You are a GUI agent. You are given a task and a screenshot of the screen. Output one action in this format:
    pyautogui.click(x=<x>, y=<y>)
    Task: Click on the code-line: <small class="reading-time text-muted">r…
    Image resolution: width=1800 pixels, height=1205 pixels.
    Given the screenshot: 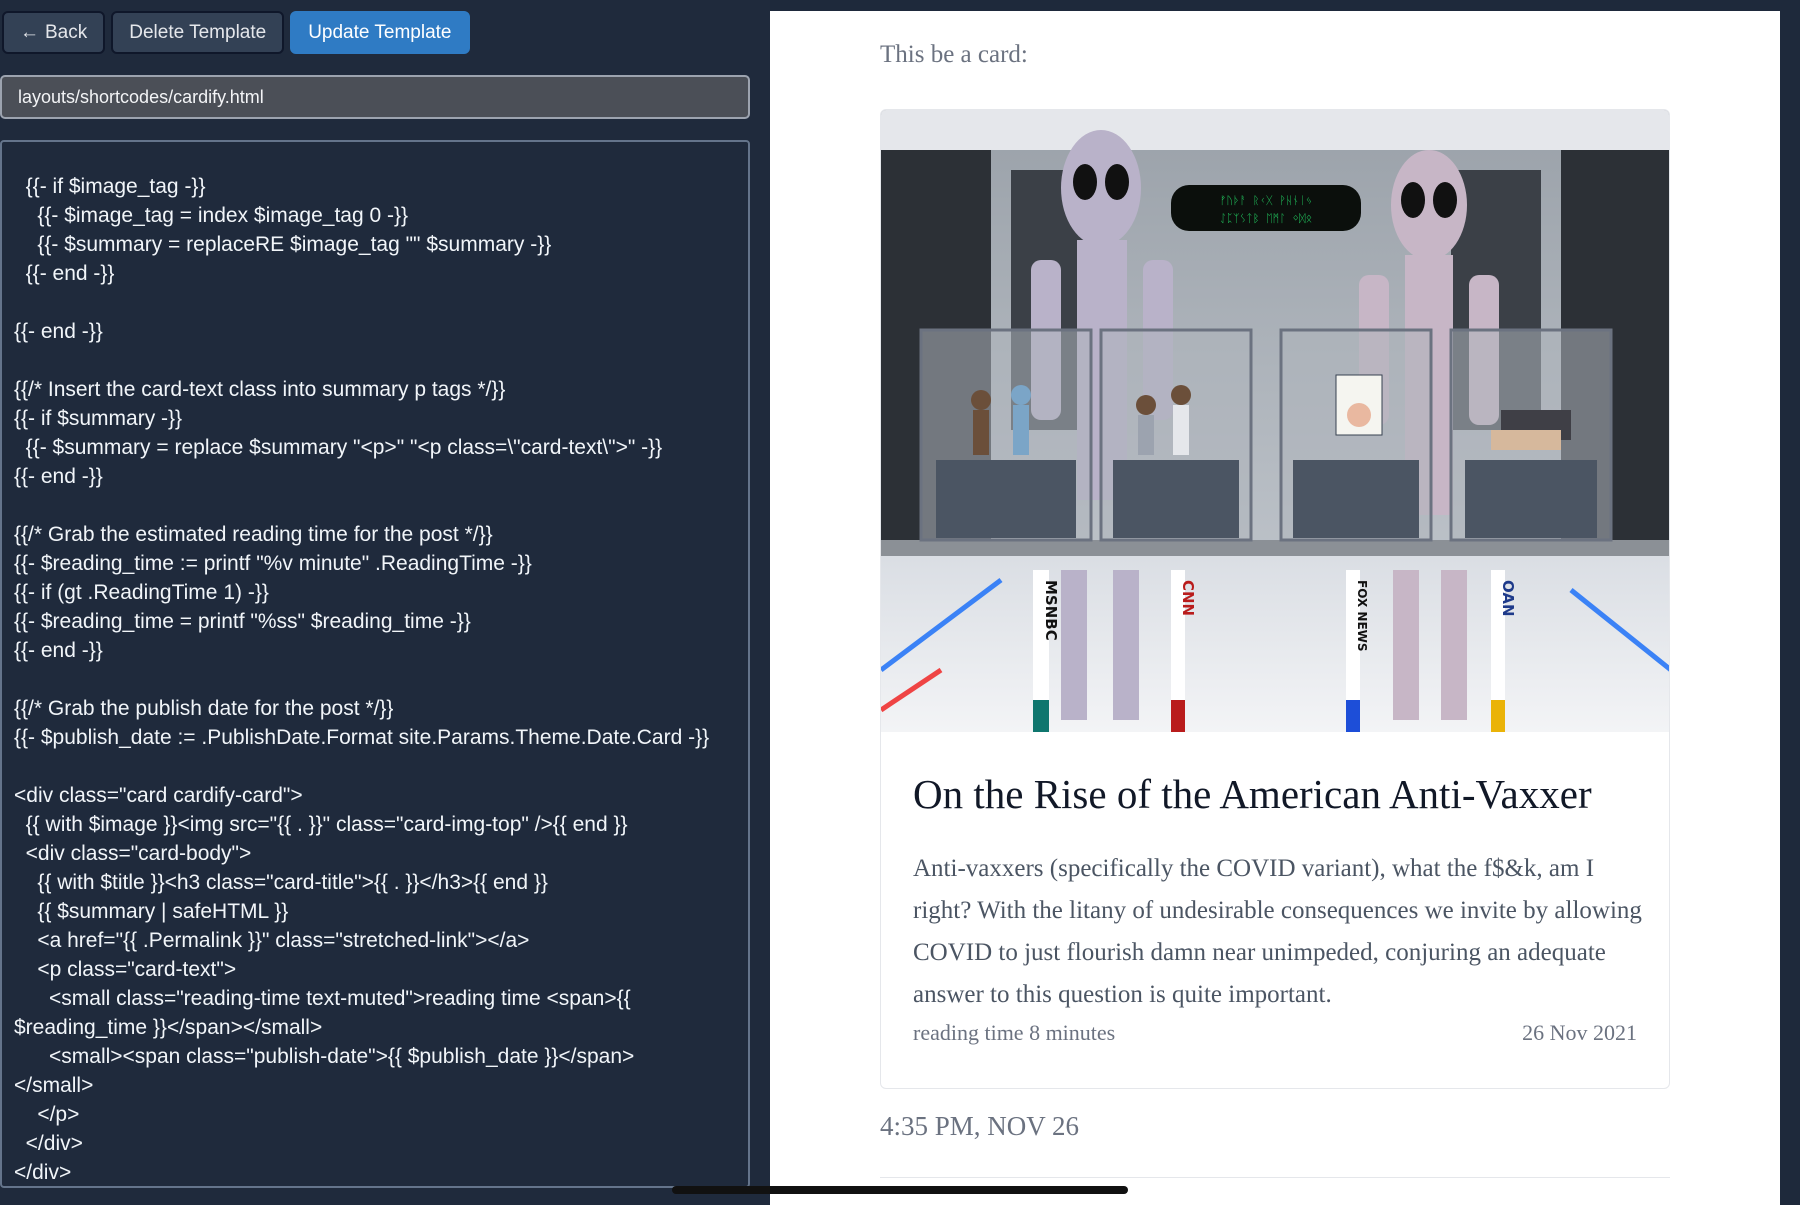 What is the action you would take?
    pyautogui.click(x=322, y=998)
    